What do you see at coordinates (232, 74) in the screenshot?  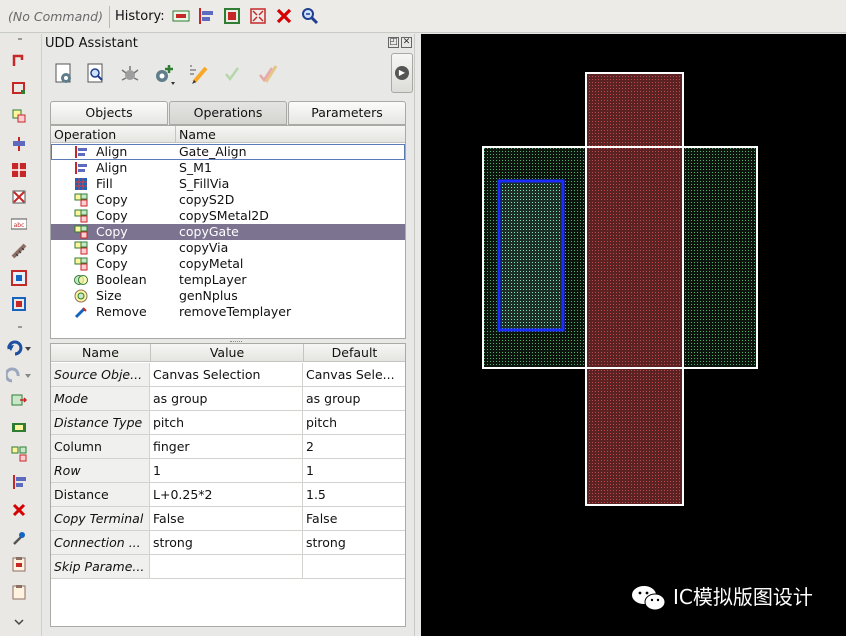 I see `check-icon` at bounding box center [232, 74].